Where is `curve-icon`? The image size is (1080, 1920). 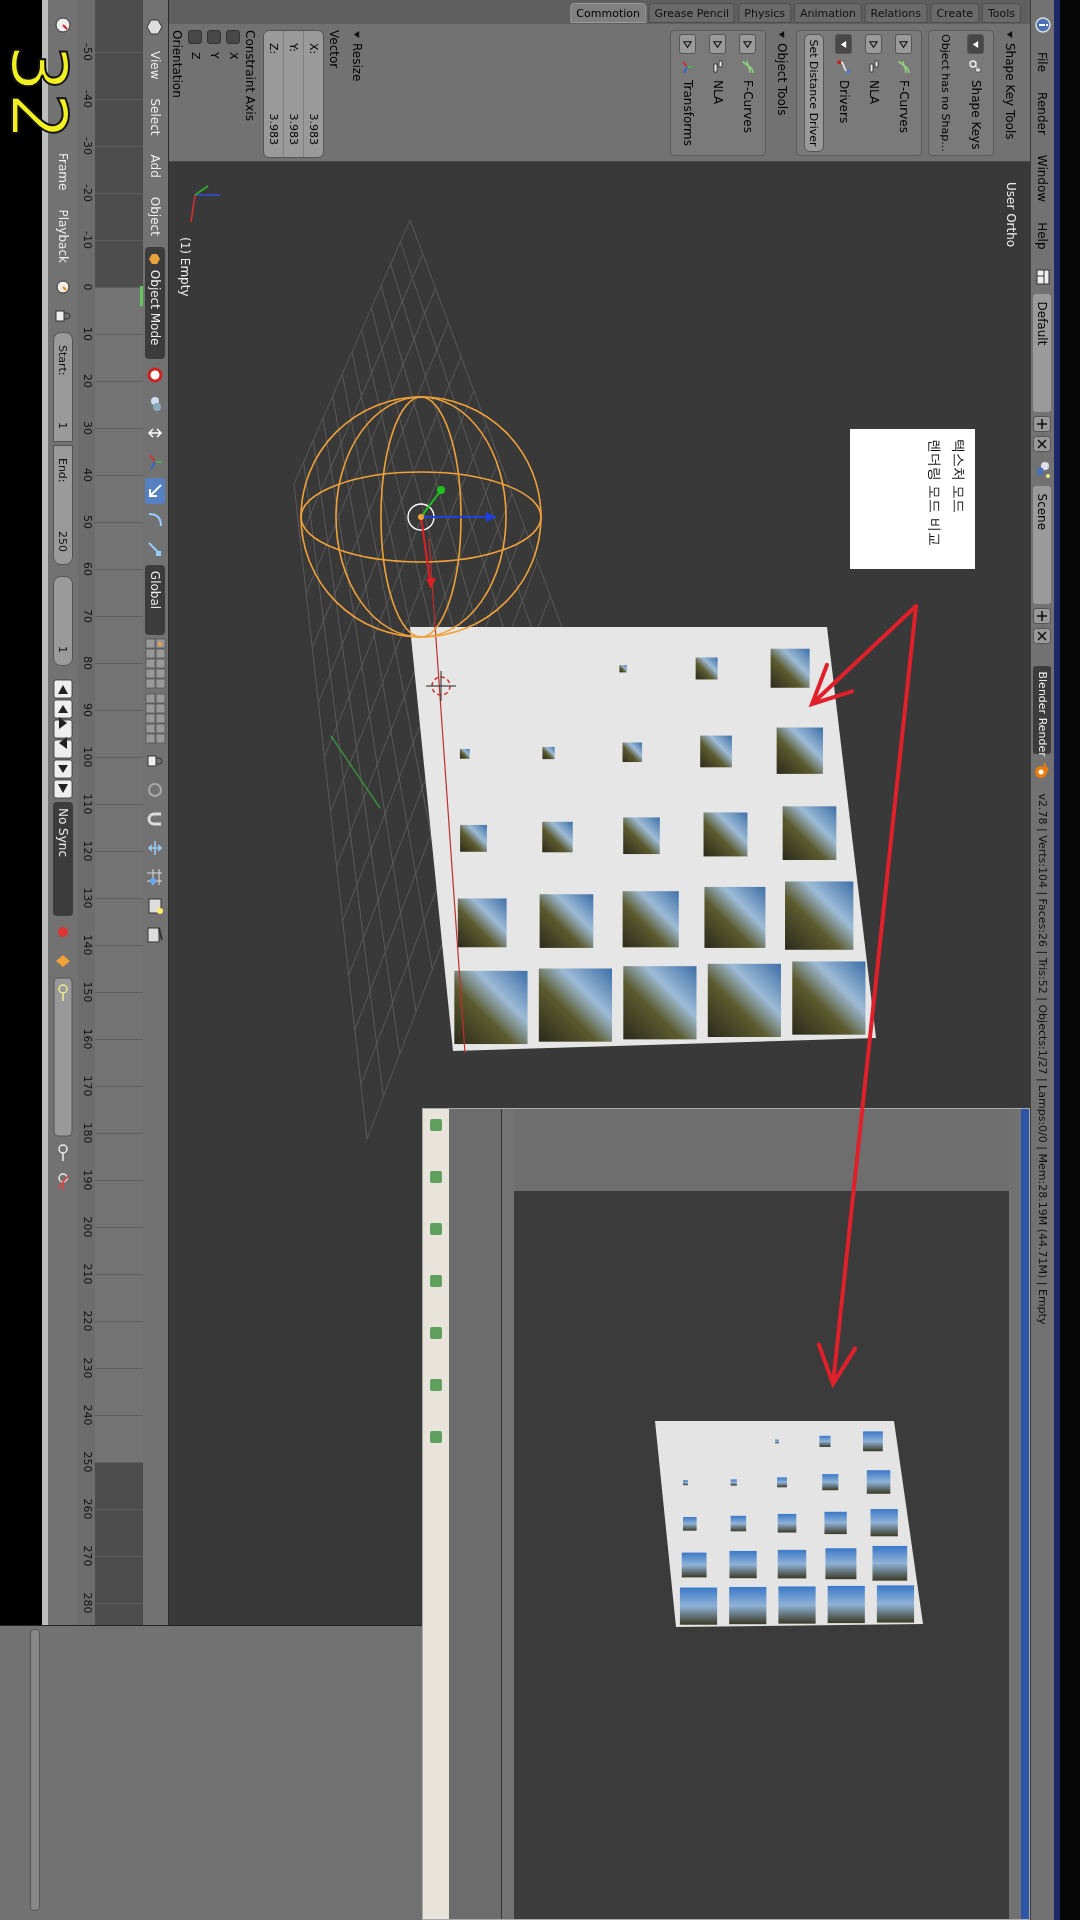 curve-icon is located at coordinates (748, 67).